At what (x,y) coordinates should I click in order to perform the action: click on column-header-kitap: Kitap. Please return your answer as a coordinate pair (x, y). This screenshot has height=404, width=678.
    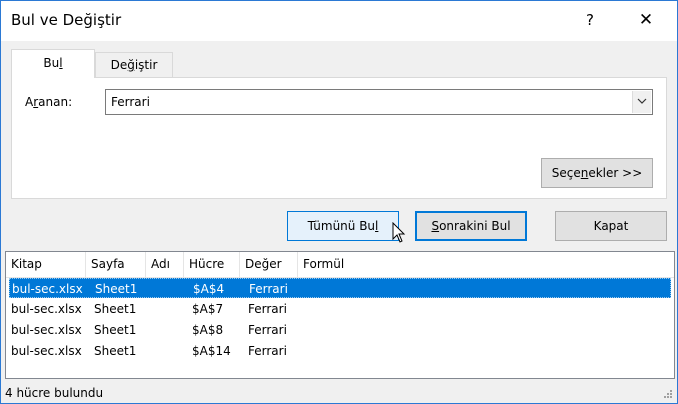
    Looking at the image, I should click on (46, 264).